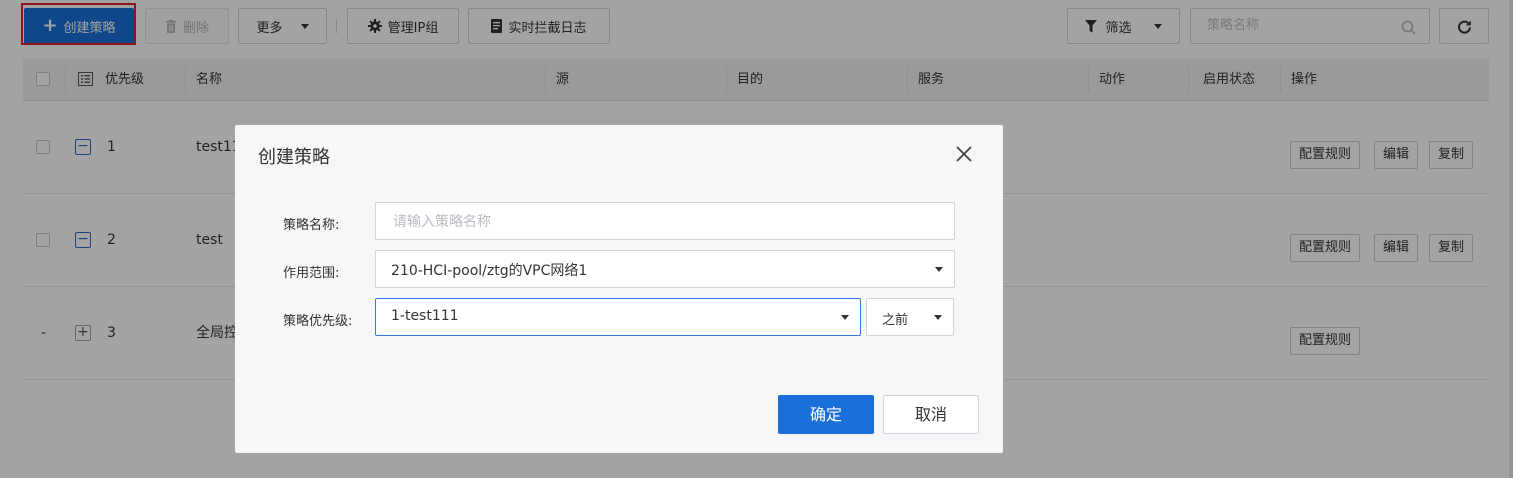 Image resolution: width=1513 pixels, height=478 pixels. What do you see at coordinates (318, 321) in the screenshot?
I see `priority-label: 策略优先级:` at bounding box center [318, 321].